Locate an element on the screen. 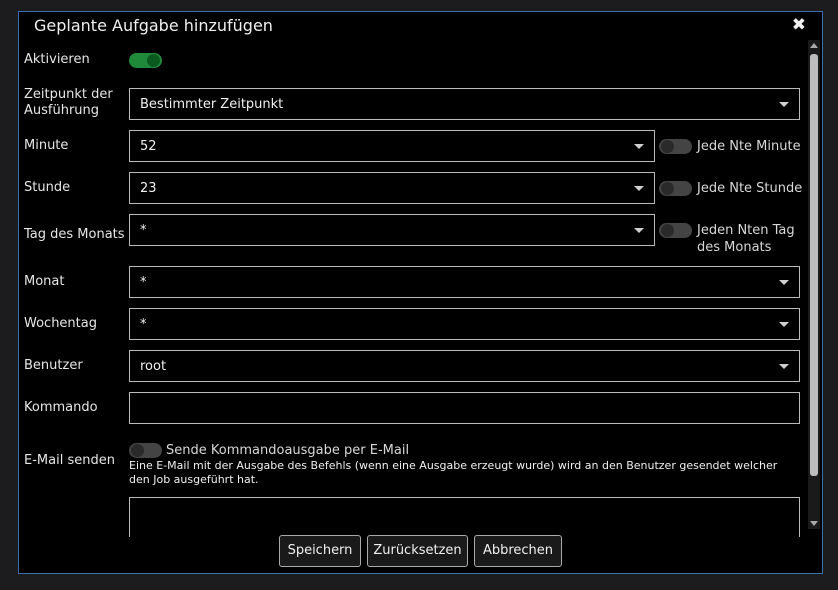 This screenshot has width=838, height=590. command-label: Kommando is located at coordinates (61, 407).